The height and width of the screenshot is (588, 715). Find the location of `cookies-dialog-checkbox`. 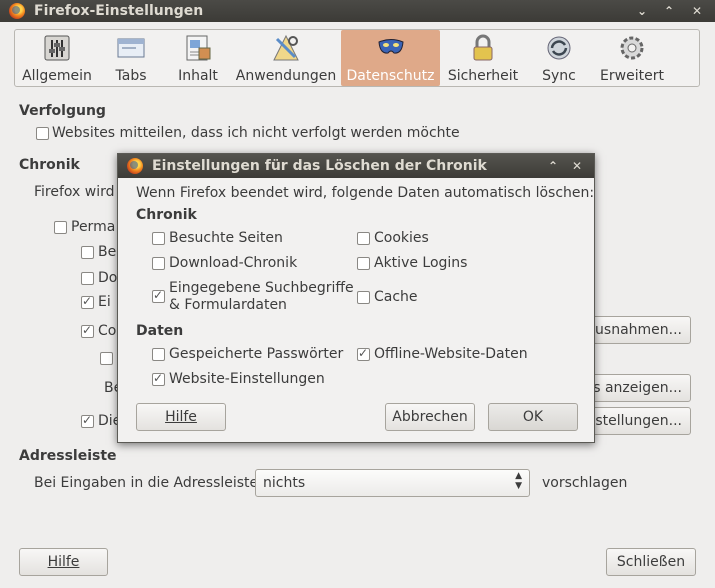

cookies-dialog-checkbox is located at coordinates (363, 238).